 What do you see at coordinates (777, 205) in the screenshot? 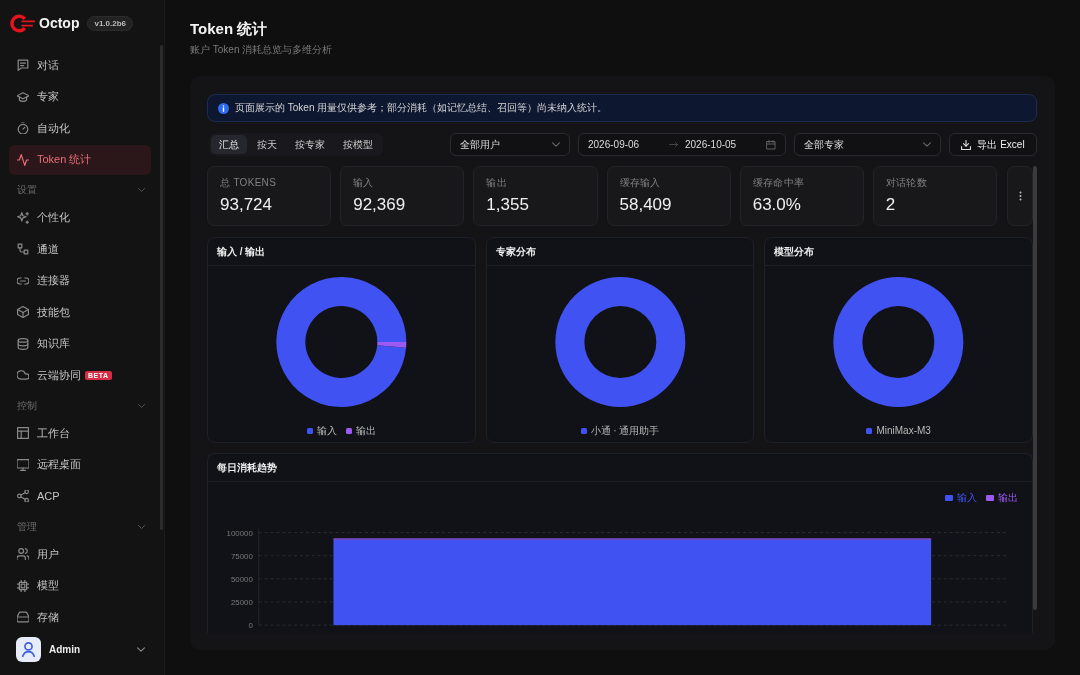
I see `stat-value: 63.0%` at bounding box center [777, 205].